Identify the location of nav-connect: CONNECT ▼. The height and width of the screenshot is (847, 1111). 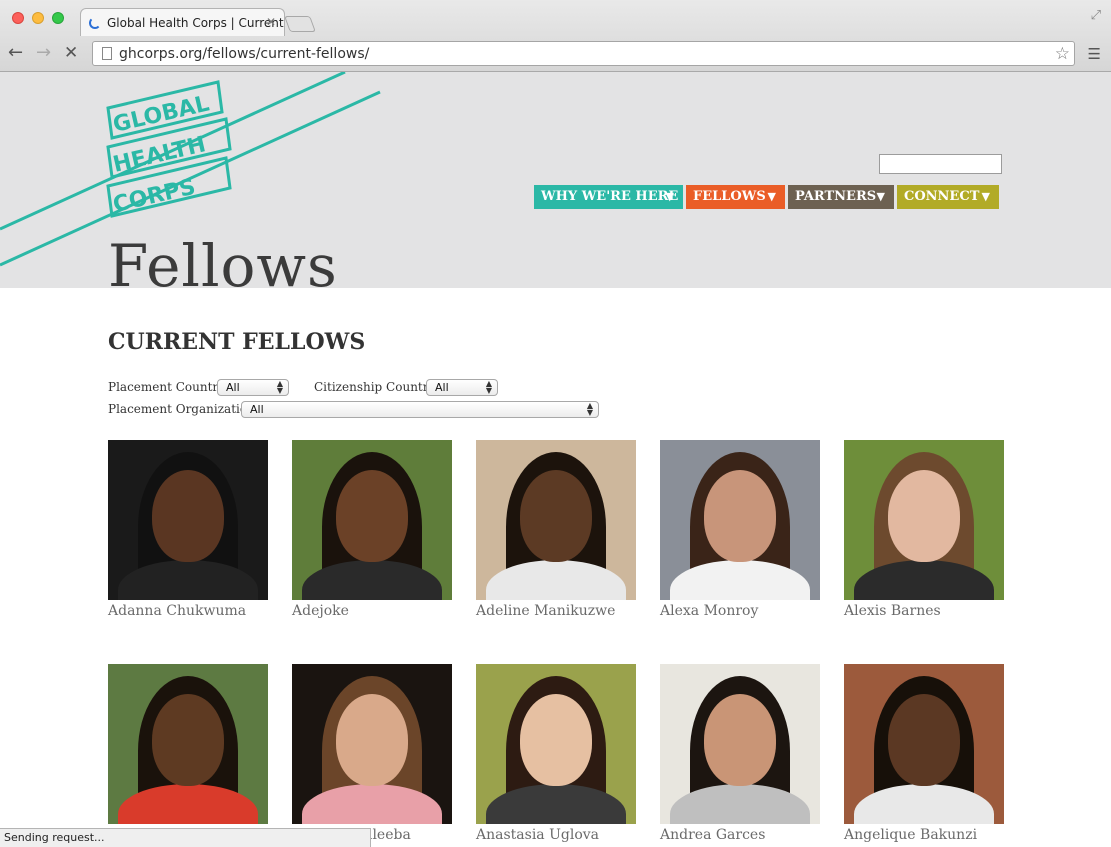
(948, 197).